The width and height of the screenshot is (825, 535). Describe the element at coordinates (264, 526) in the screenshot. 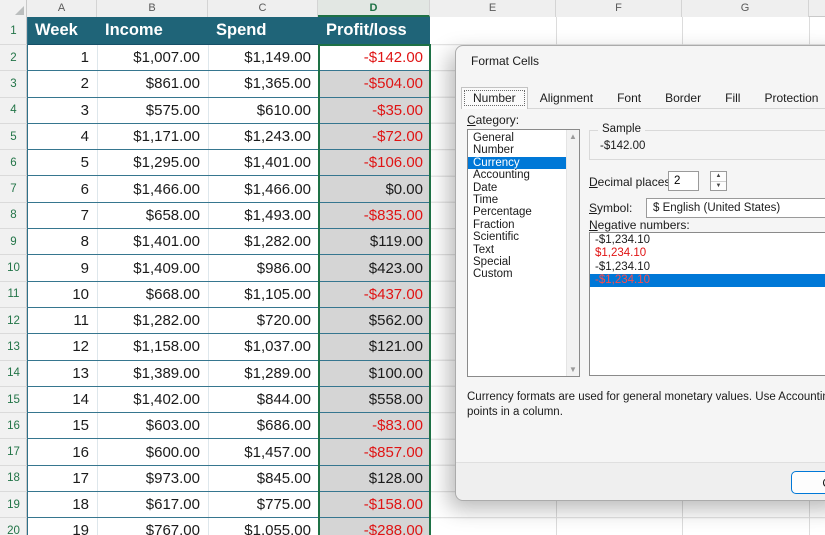

I see `cell-spend: $1,055.00` at that location.